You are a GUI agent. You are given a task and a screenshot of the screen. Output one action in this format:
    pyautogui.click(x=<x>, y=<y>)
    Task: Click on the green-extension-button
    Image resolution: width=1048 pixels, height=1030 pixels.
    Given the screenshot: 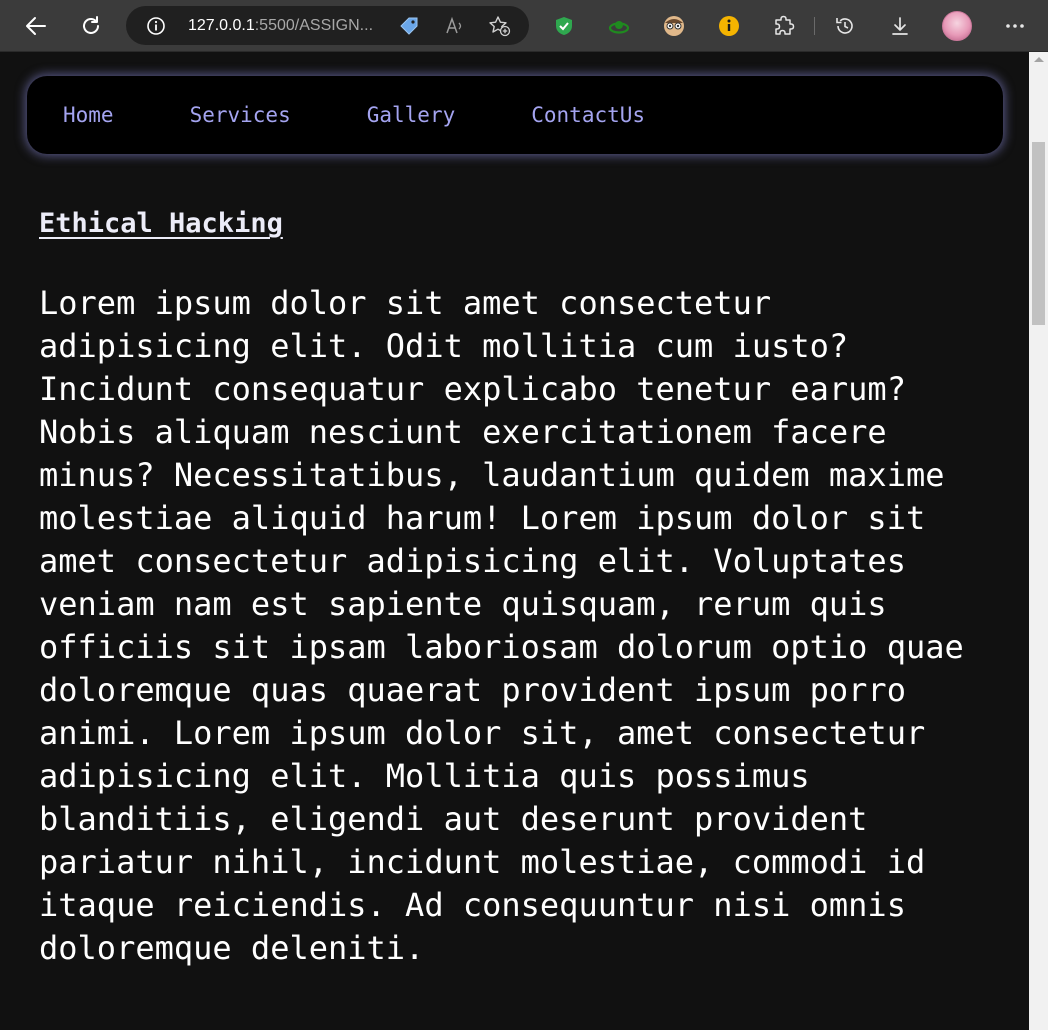 What is the action you would take?
    pyautogui.click(x=619, y=26)
    